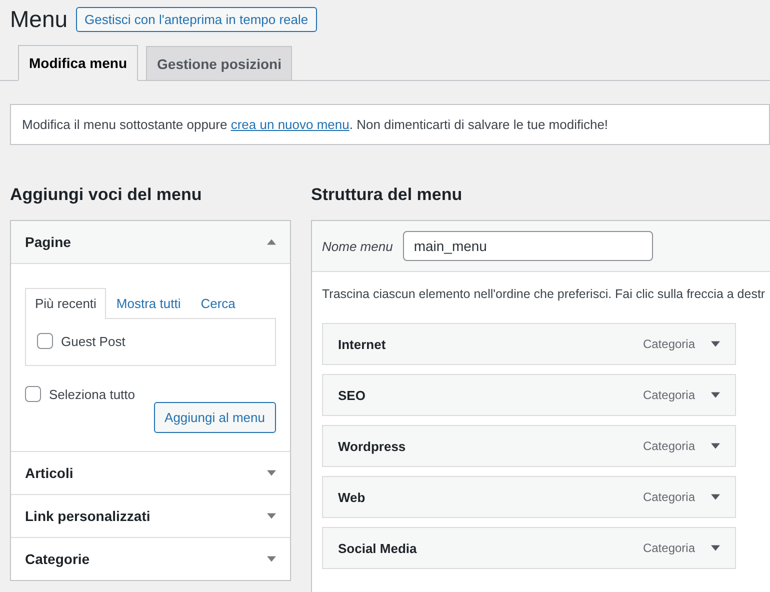 Image resolution: width=770 pixels, height=592 pixels. What do you see at coordinates (92, 394) in the screenshot?
I see `checkbox-label: Seleziona tutto` at bounding box center [92, 394].